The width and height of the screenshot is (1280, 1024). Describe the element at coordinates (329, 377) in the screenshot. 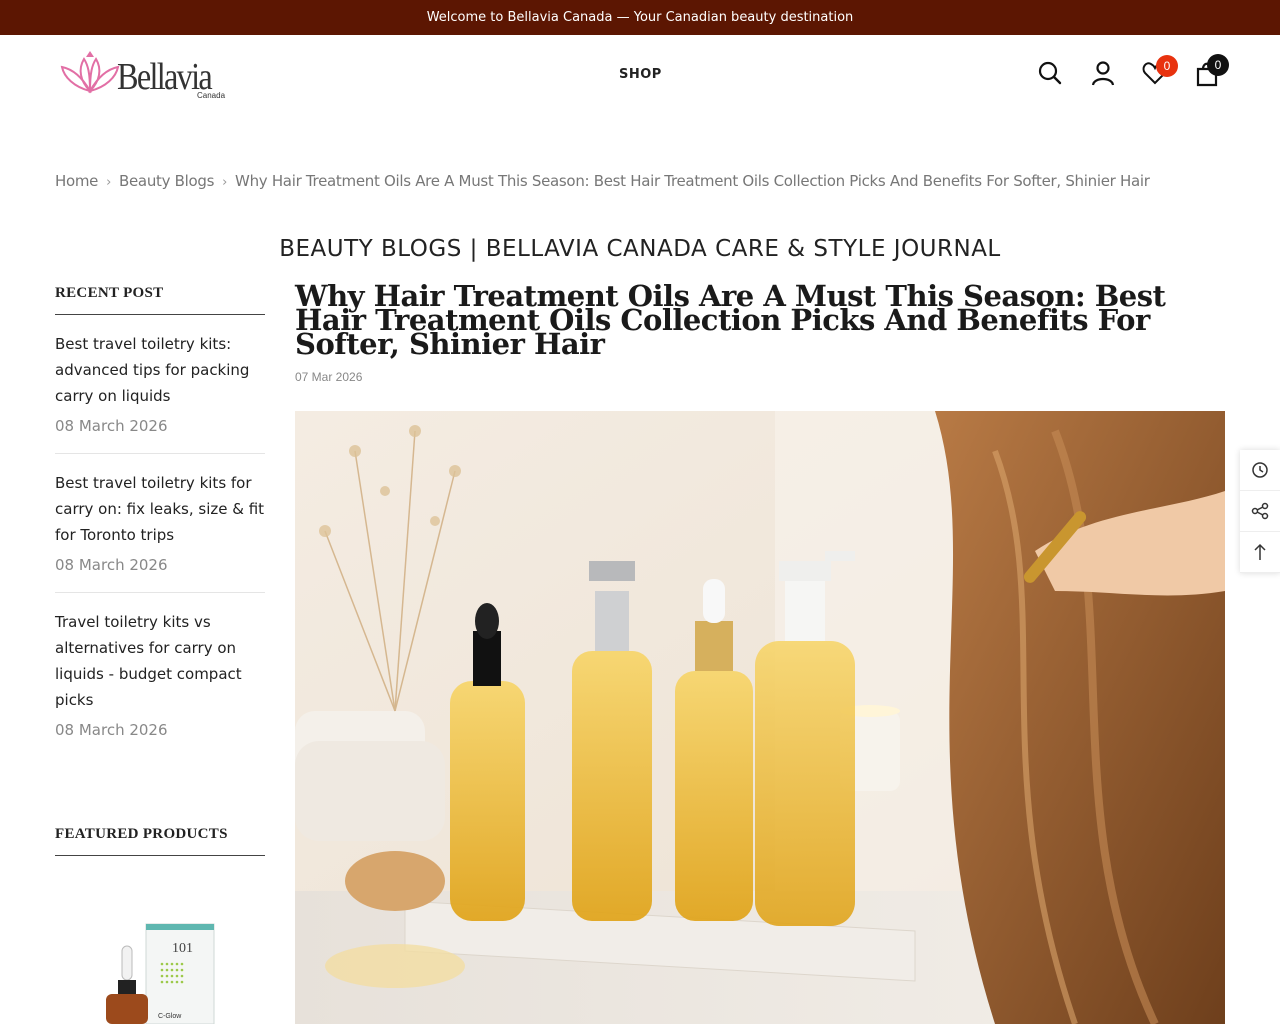

I see `article-date: 07 Mar 2026` at that location.